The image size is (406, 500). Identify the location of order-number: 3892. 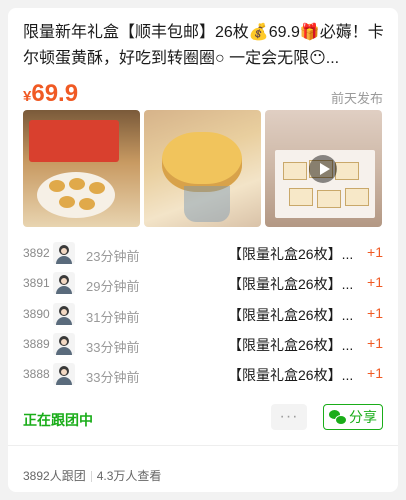
(36, 253).